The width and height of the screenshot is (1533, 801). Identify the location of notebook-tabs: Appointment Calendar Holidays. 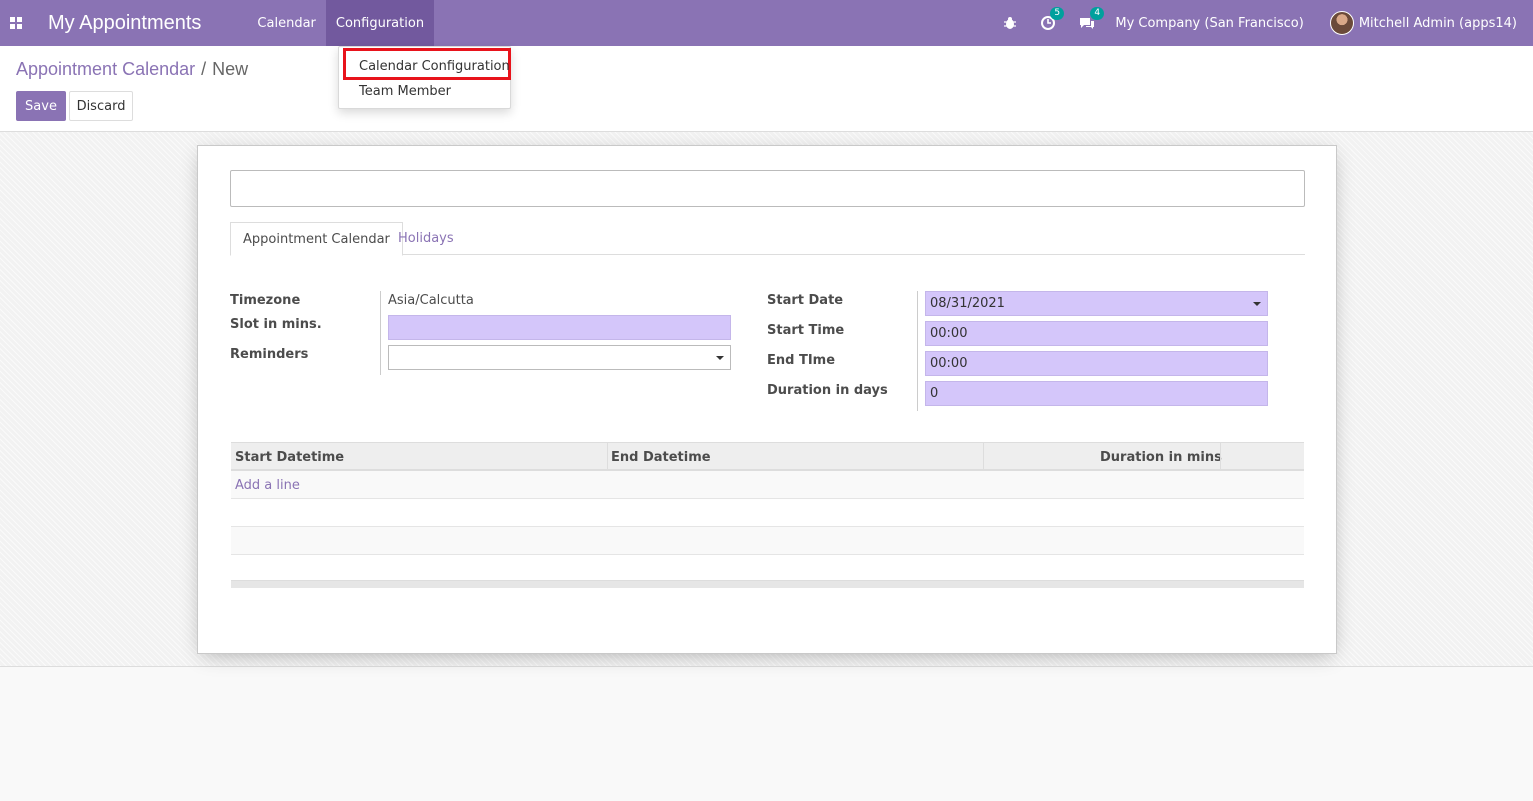
(767, 239).